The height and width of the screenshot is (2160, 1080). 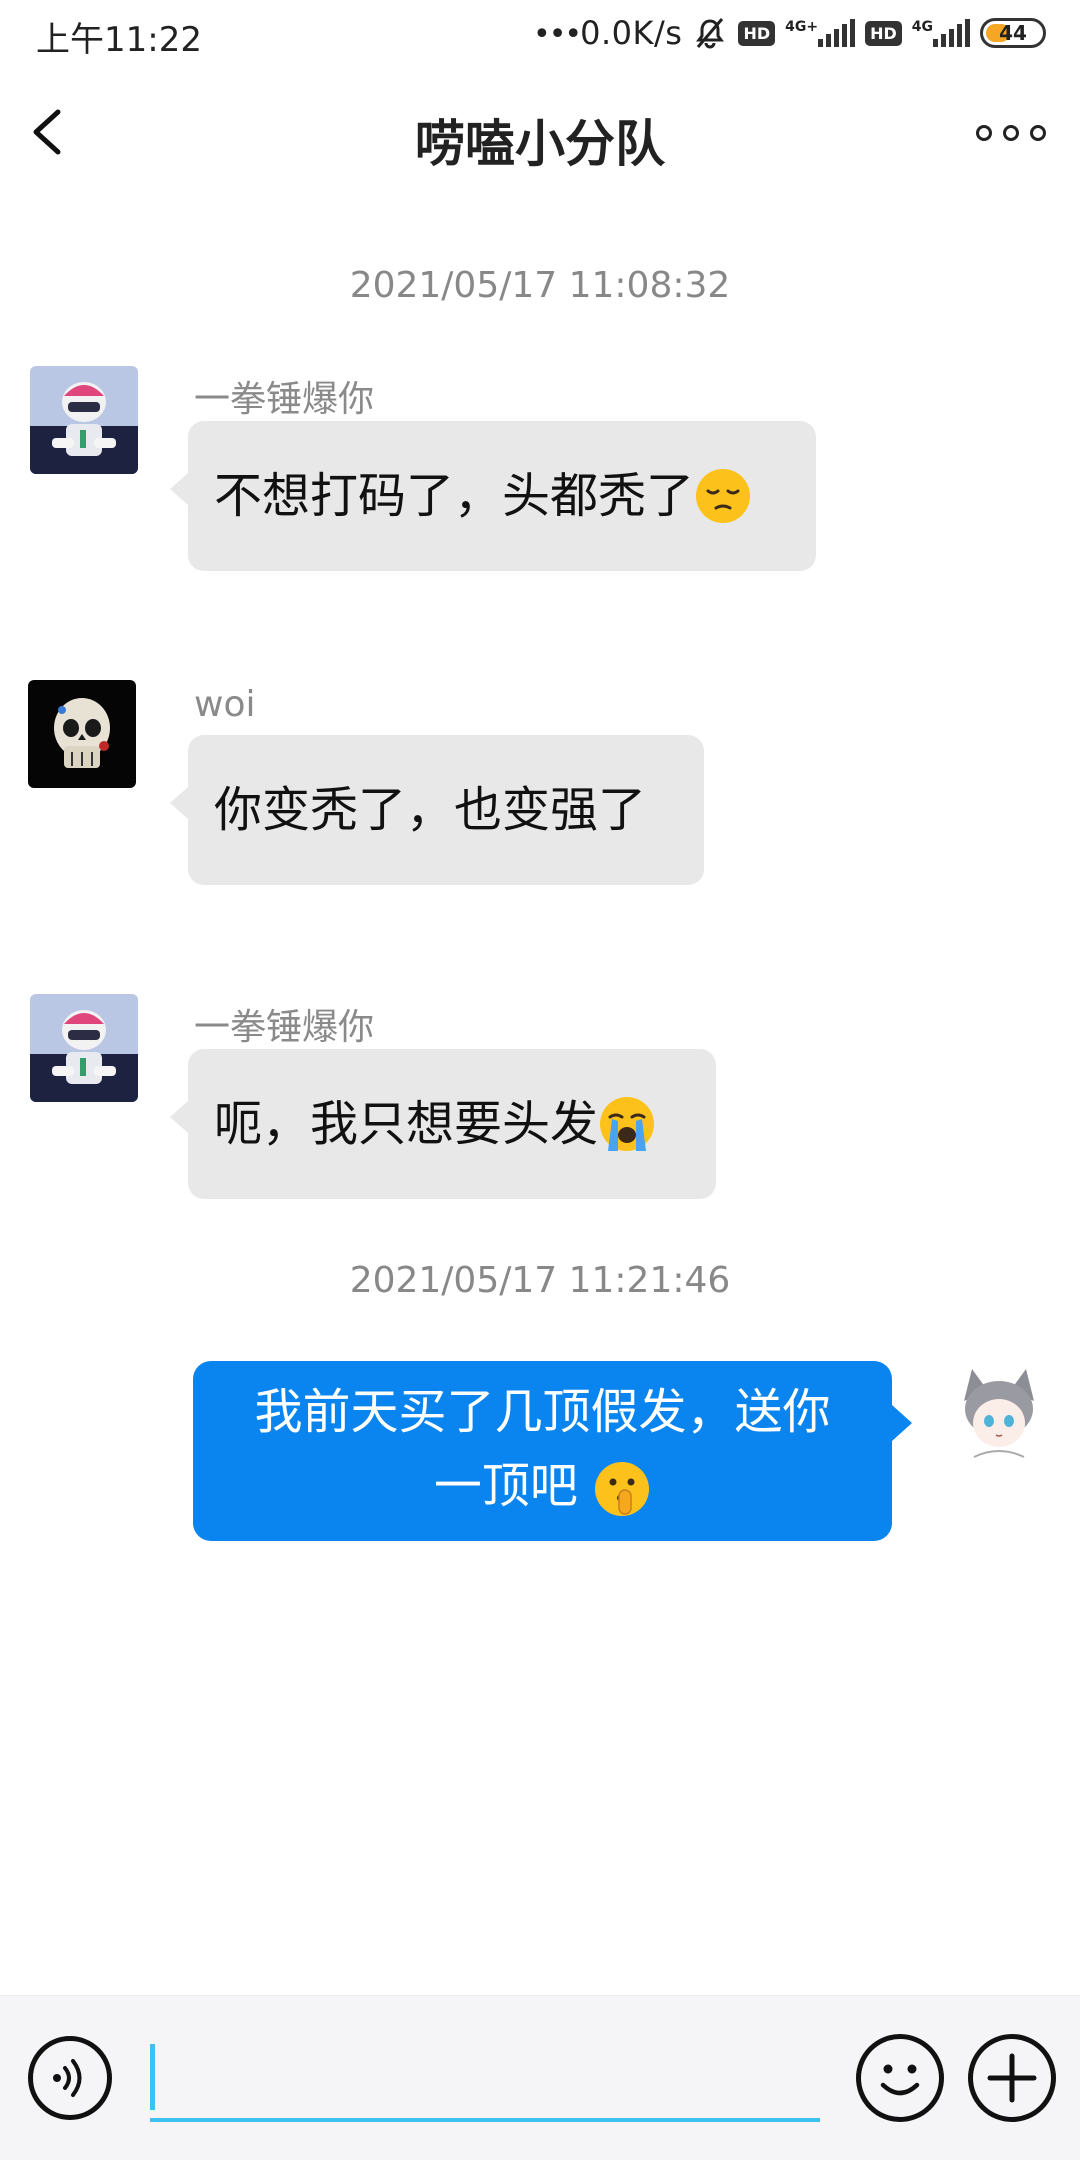 I want to click on input-bar, so click(x=540, y=2077).